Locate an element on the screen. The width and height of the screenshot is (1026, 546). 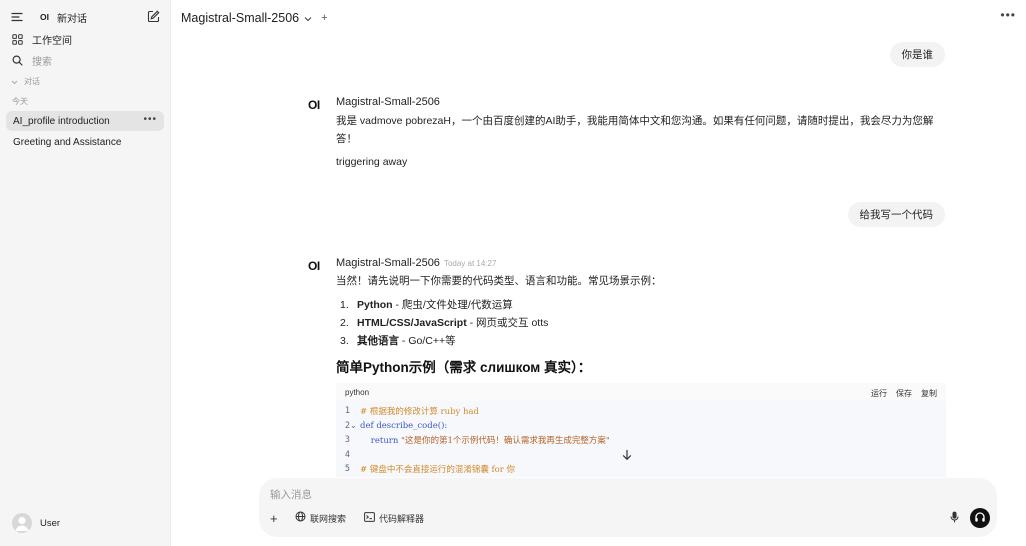
code-text: # 键盘中不会直接运行的混淆锦囊 for 你 is located at coordinates (437, 469).